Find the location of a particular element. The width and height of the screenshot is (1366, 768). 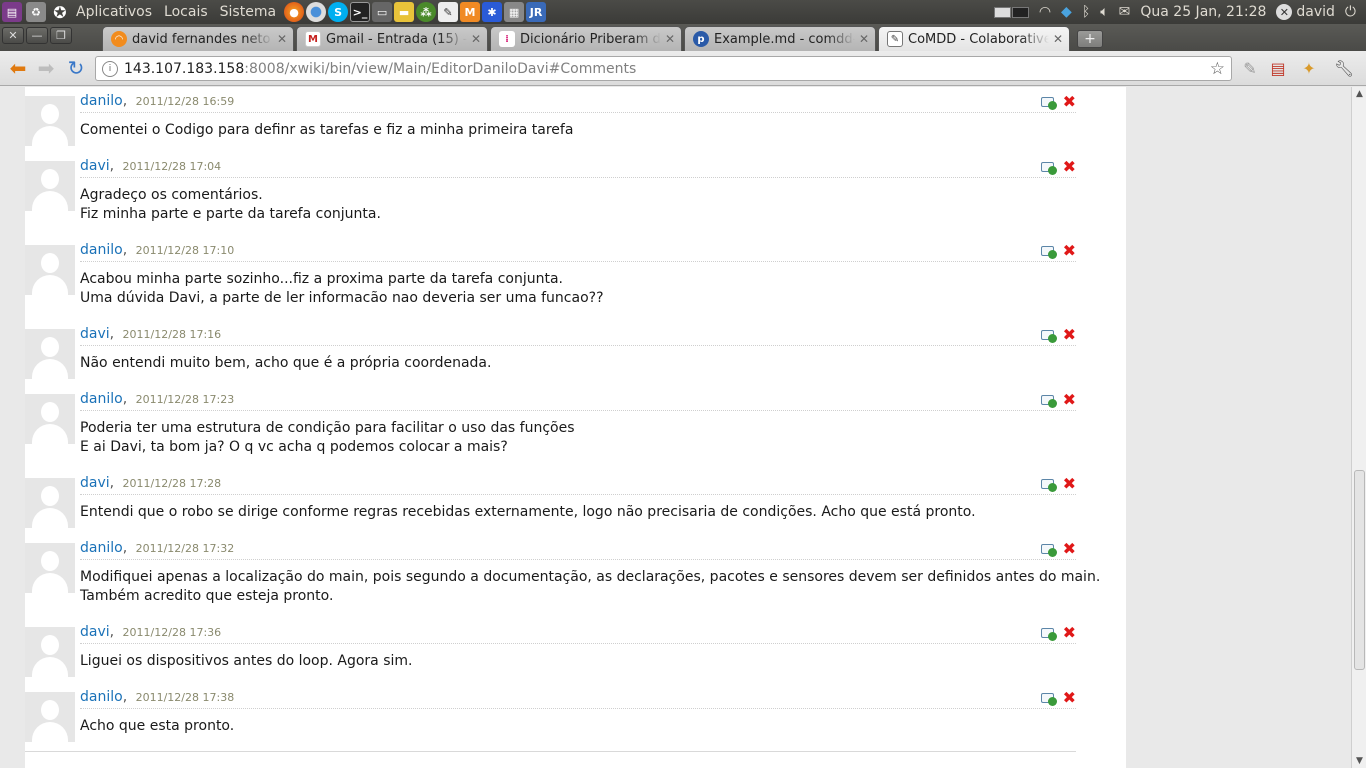

ubuntu-logo-icon: ✪ is located at coordinates (60, 12).